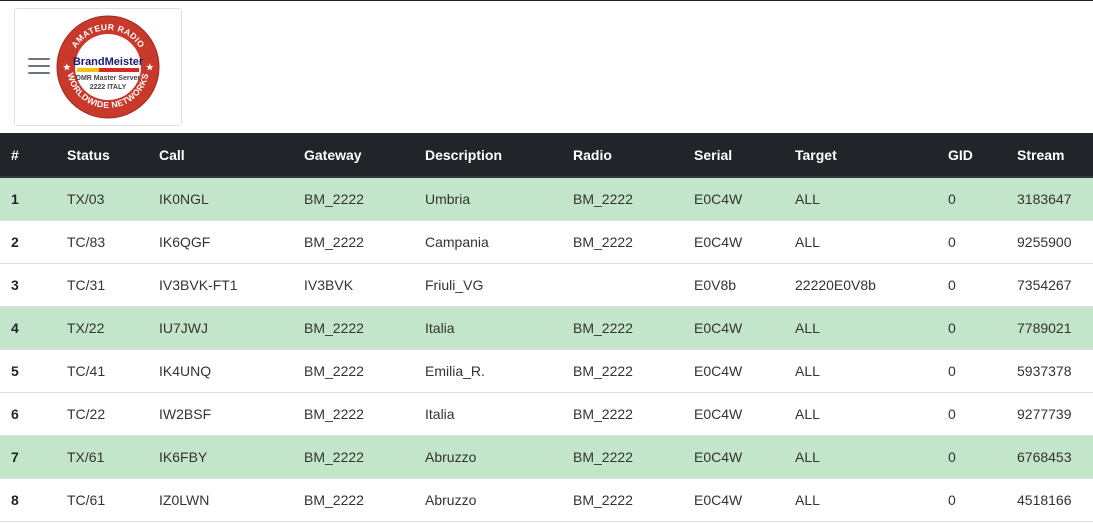 The width and height of the screenshot is (1093, 523). I want to click on logo-star-left: ★, so click(67, 67).